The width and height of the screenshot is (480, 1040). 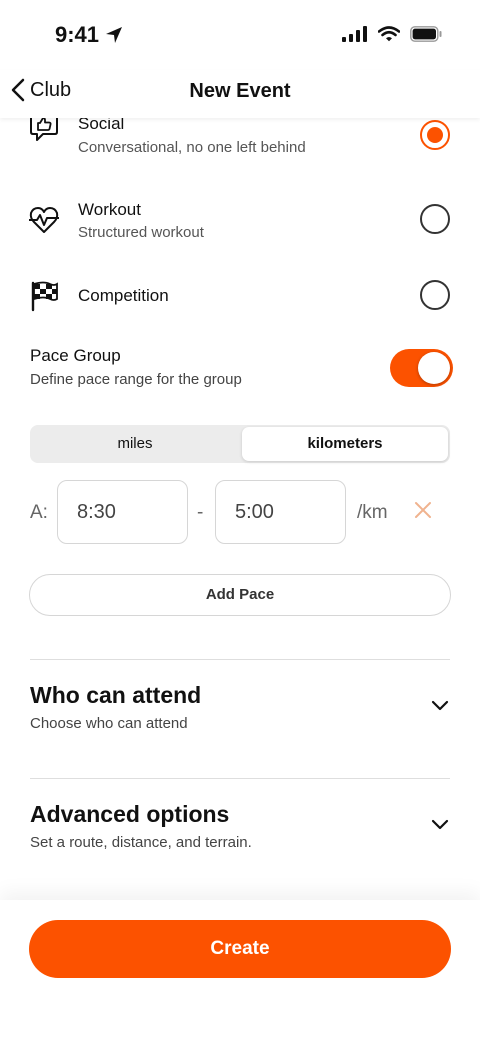 What do you see at coordinates (77, 34) in the screenshot?
I see `status-time-text: 9:41` at bounding box center [77, 34].